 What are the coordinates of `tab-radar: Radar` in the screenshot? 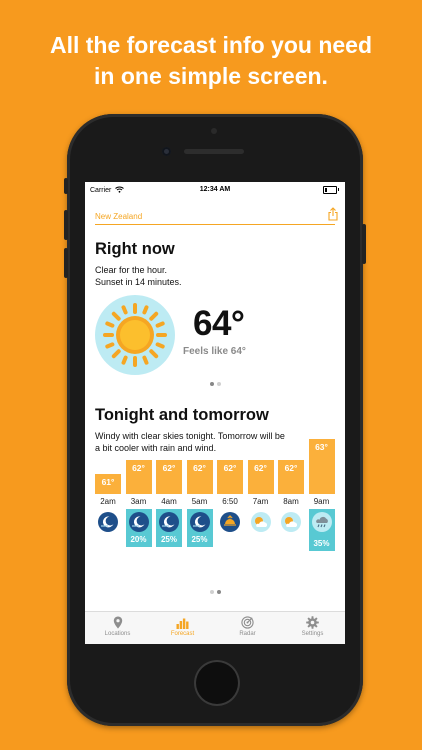 It's located at (247, 626).